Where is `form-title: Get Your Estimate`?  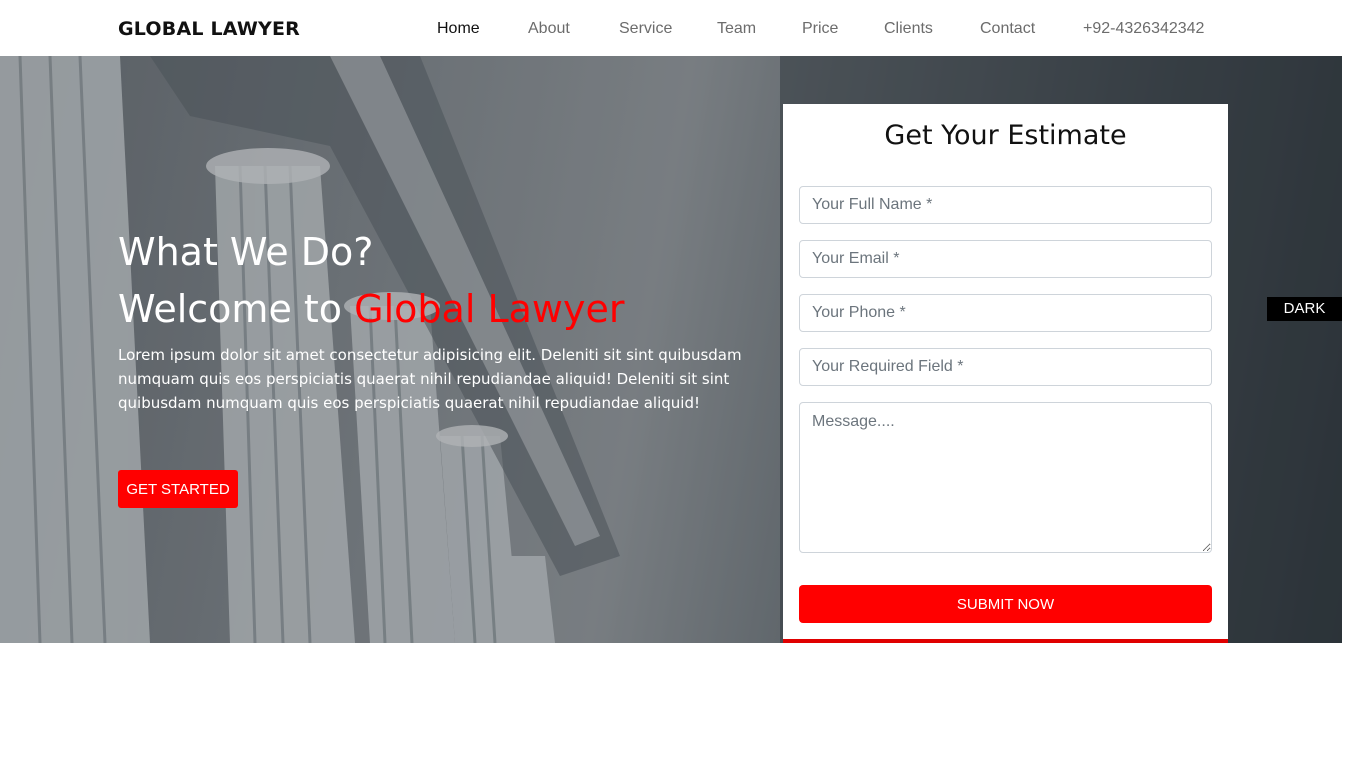 form-title: Get Your Estimate is located at coordinates (1005, 135).